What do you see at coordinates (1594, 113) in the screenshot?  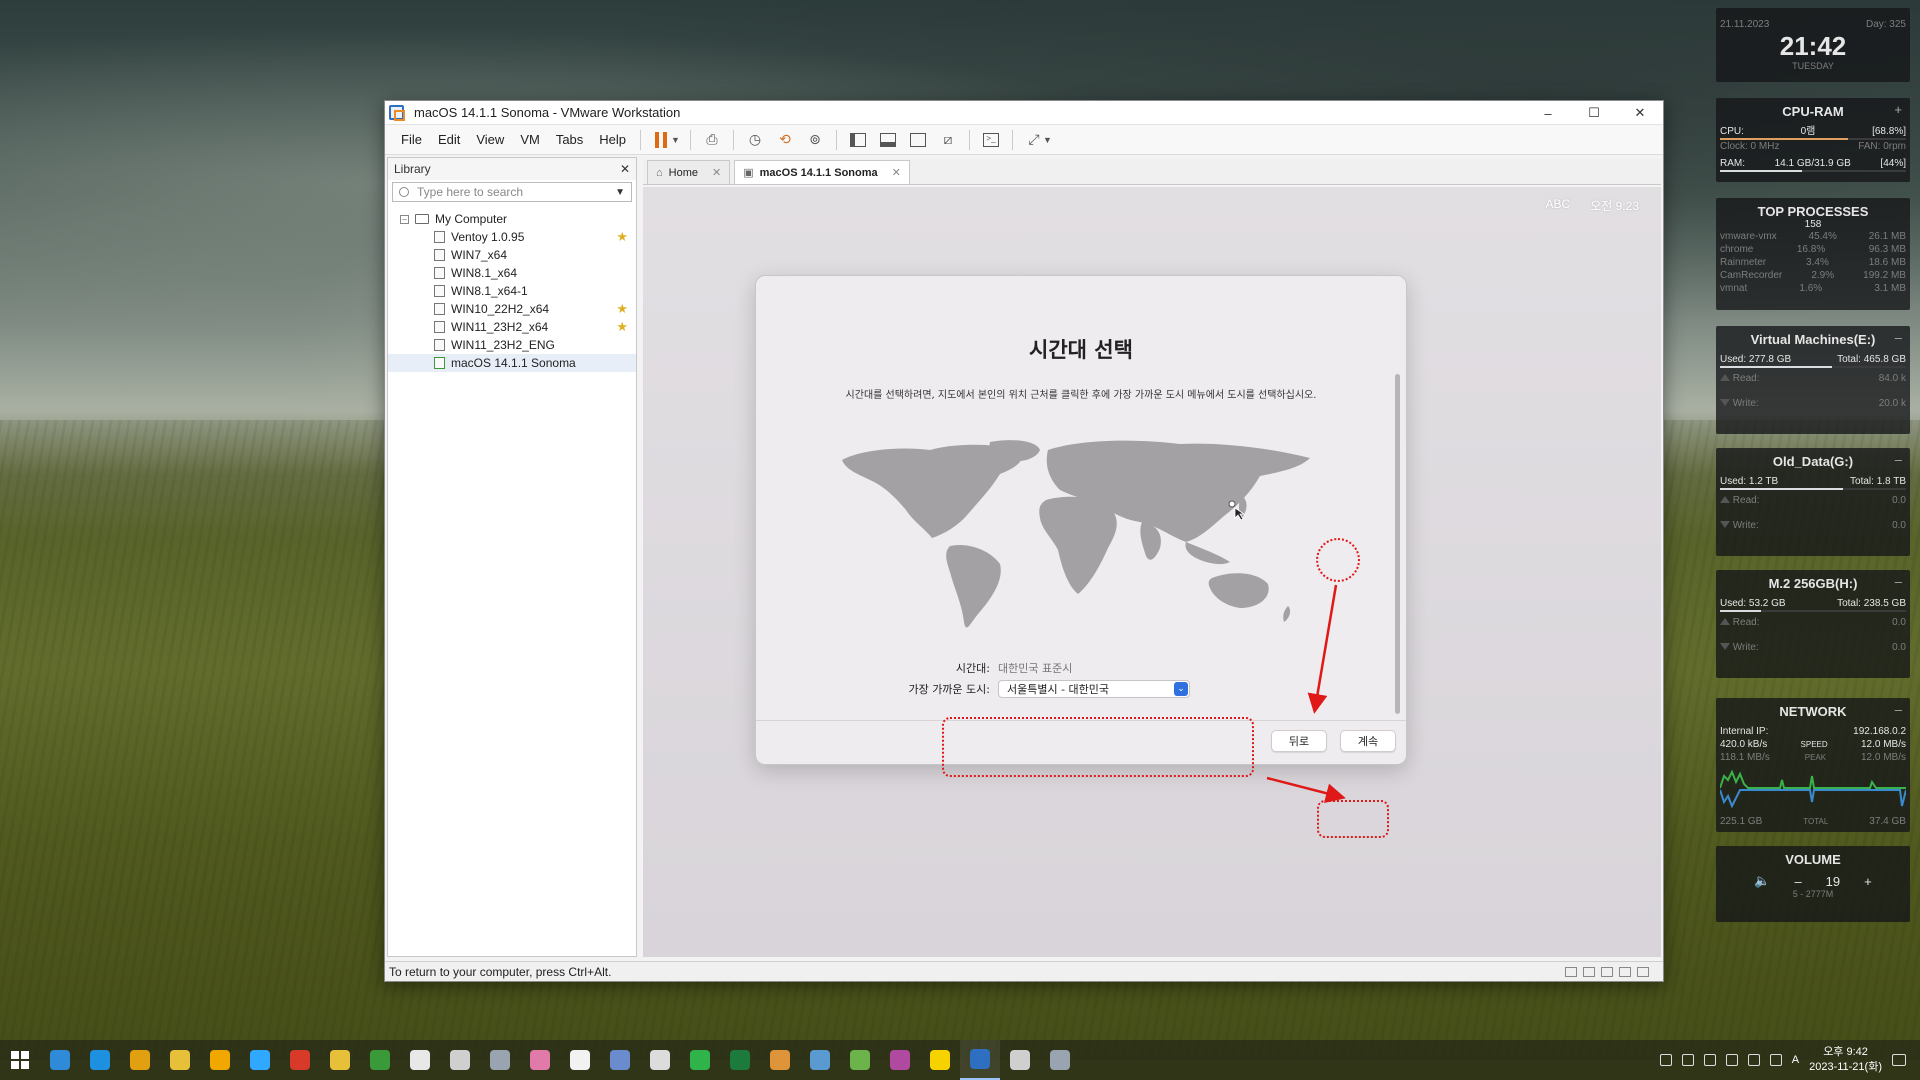 I see `maximize-button: ☐` at bounding box center [1594, 113].